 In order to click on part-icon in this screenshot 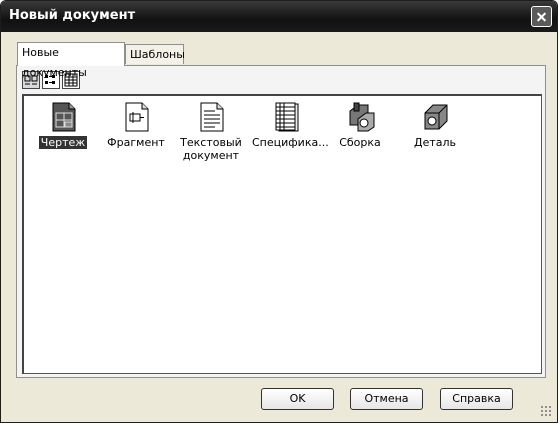, I will do `click(436, 117)`.